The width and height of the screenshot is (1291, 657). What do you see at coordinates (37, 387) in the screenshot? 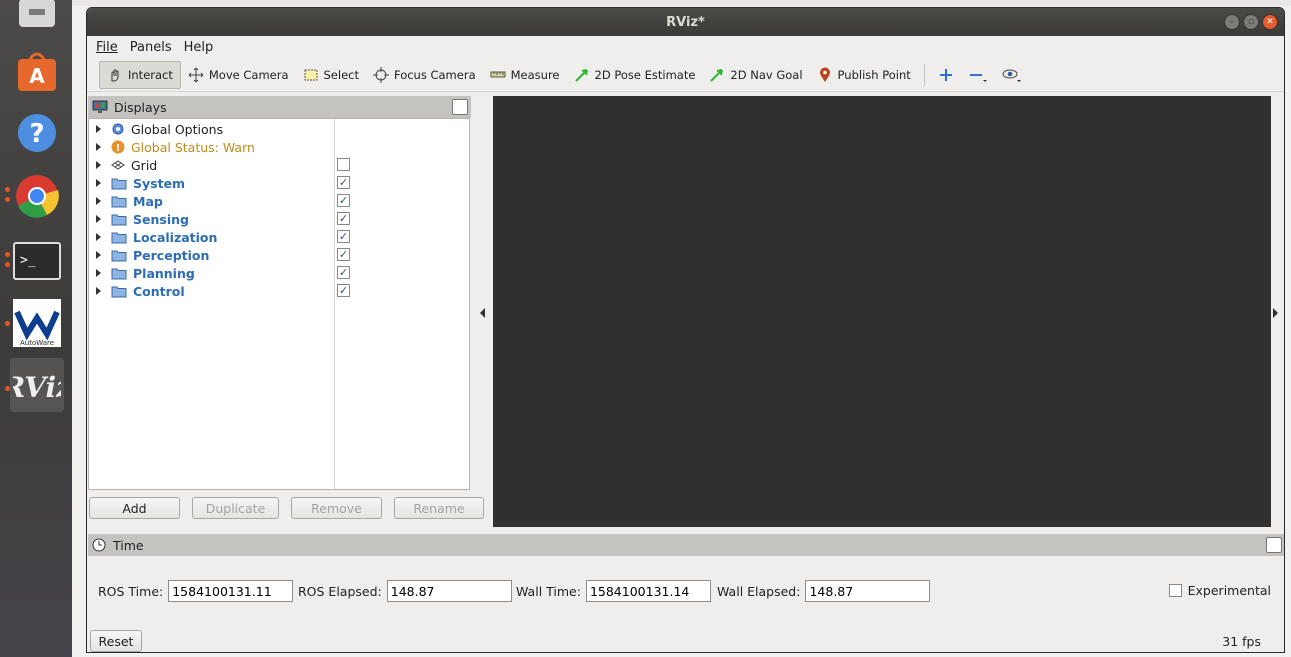
I see `svg-text: RViz` at bounding box center [37, 387].